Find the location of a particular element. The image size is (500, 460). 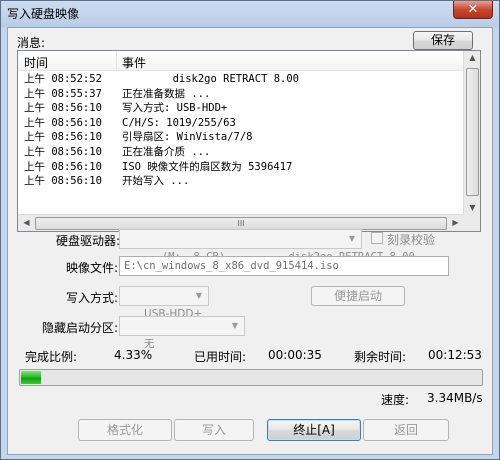

vertical-scroll-thumb is located at coordinates (472, 132).